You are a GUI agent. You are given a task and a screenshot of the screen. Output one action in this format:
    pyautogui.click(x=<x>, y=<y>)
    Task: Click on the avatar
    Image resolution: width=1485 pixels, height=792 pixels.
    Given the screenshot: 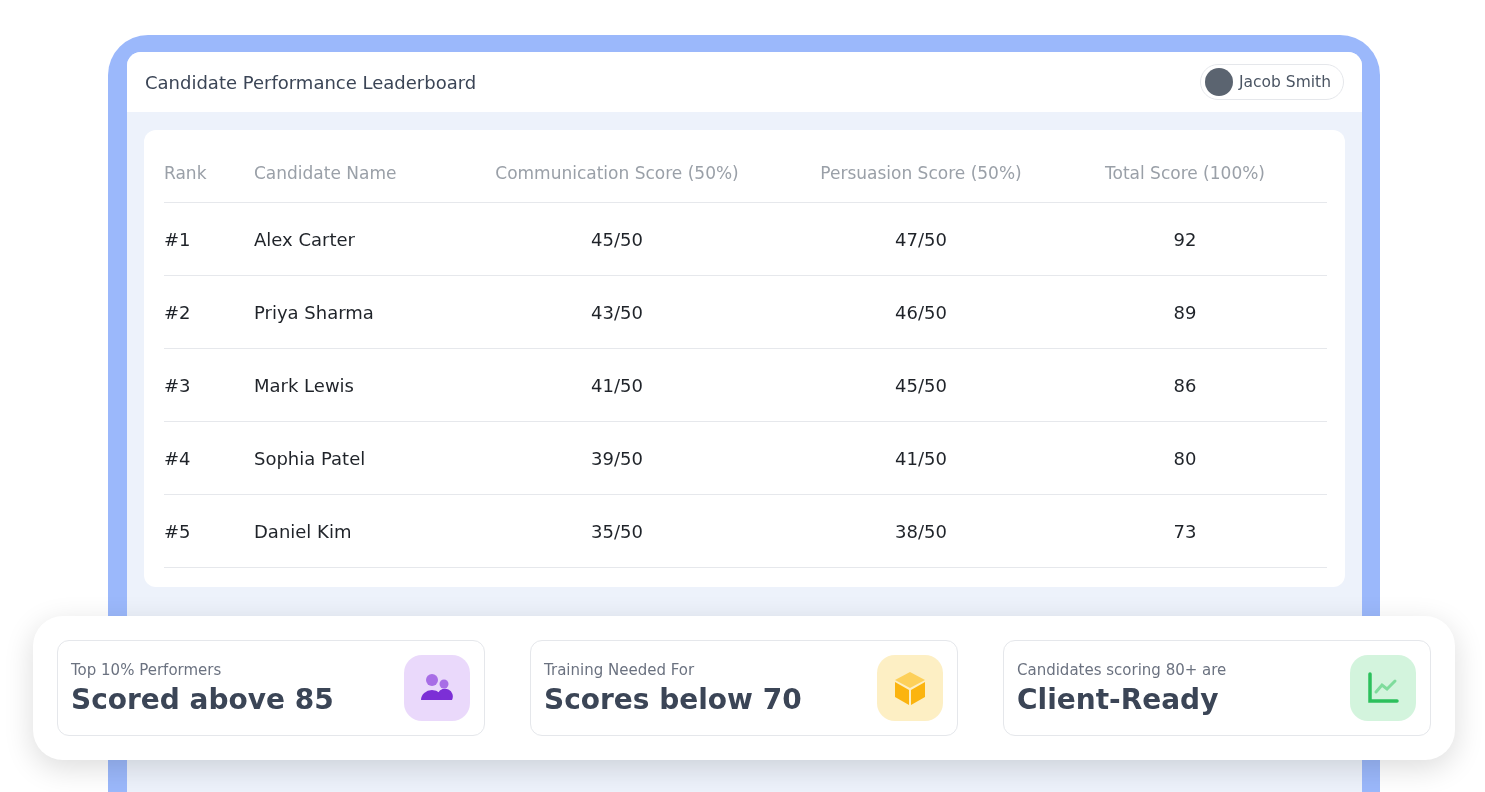 What is the action you would take?
    pyautogui.click(x=1219, y=82)
    